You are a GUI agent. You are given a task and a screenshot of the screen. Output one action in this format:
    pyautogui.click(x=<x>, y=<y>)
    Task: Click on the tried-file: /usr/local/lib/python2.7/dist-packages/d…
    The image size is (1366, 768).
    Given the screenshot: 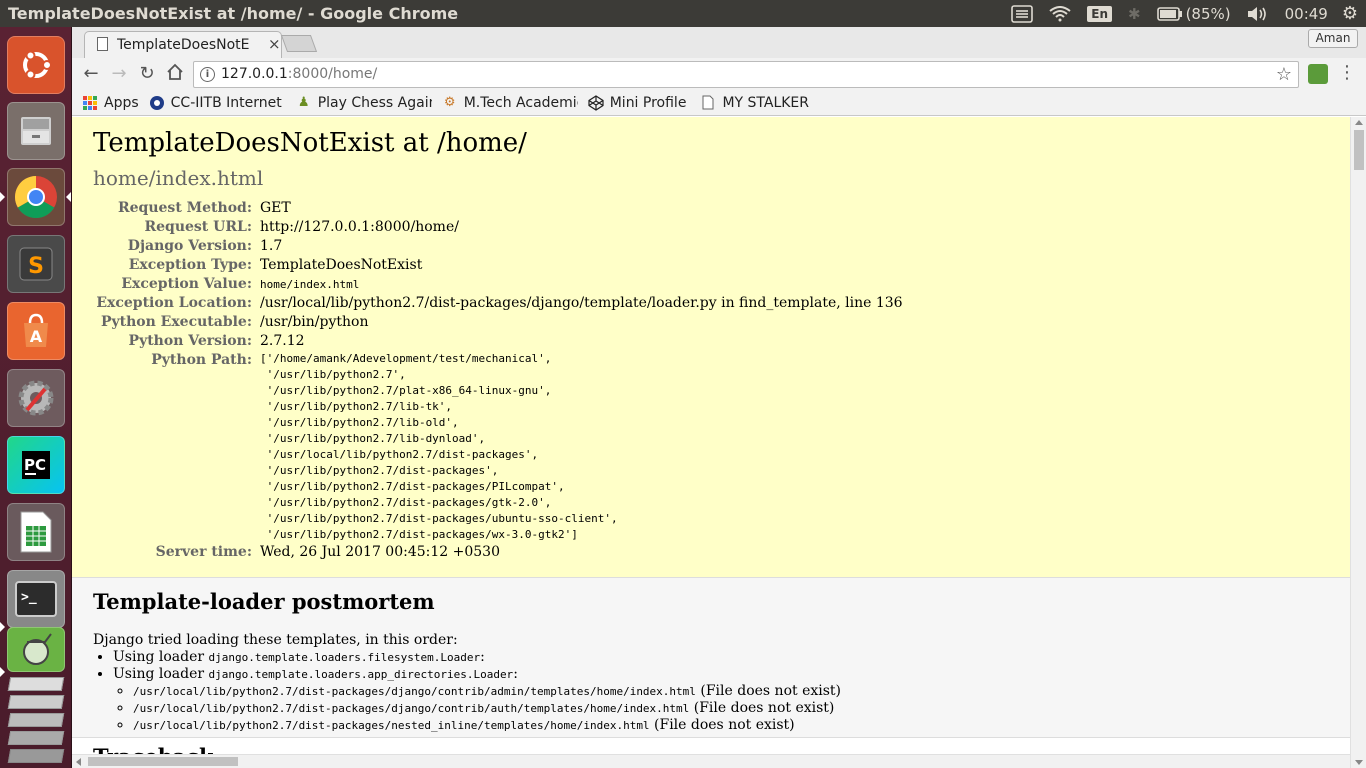 What is the action you would take?
    pyautogui.click(x=731, y=708)
    